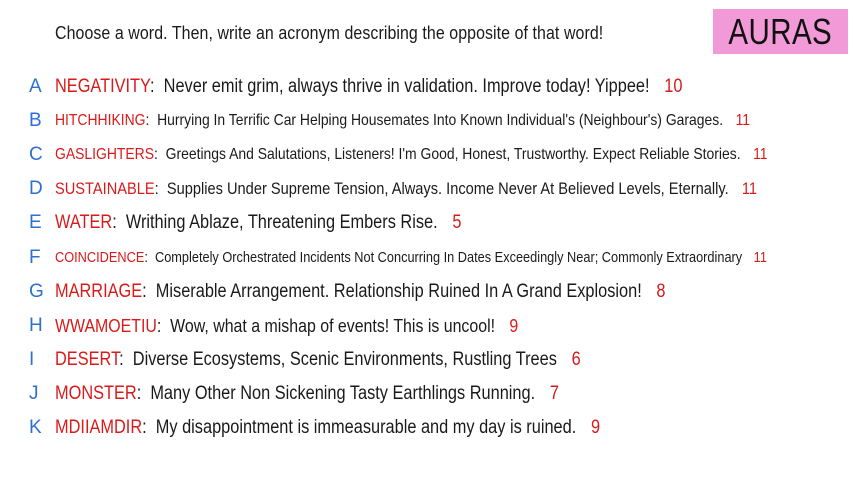 The image size is (853, 480). I want to click on entry-letter: J, so click(34, 393).